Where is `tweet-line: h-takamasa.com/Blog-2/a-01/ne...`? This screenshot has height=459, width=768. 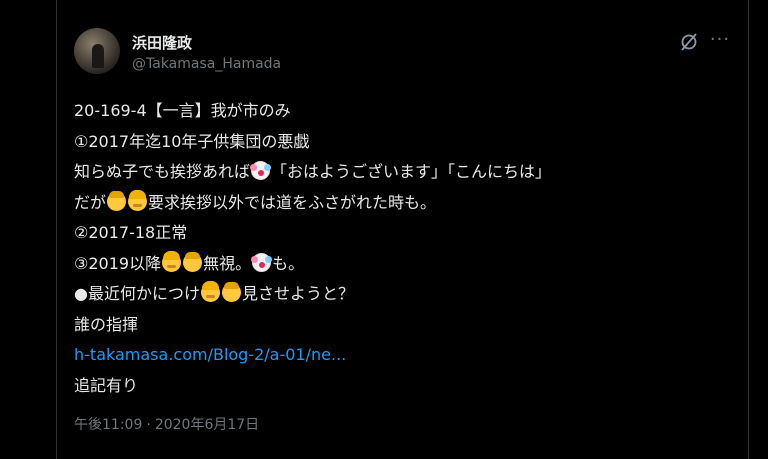
tweet-line: h-takamasa.com/Blog-2/a-01/ne... is located at coordinates (399, 355).